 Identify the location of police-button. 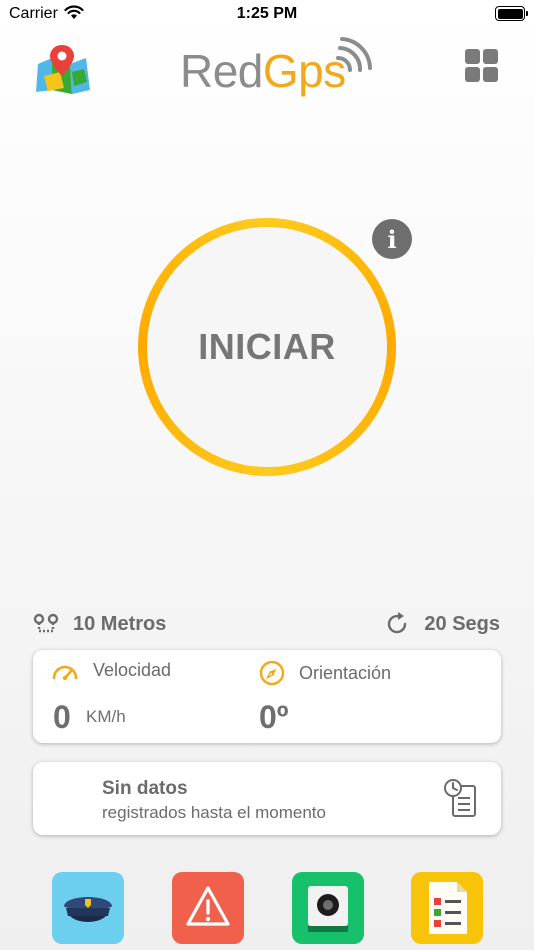
(88, 908).